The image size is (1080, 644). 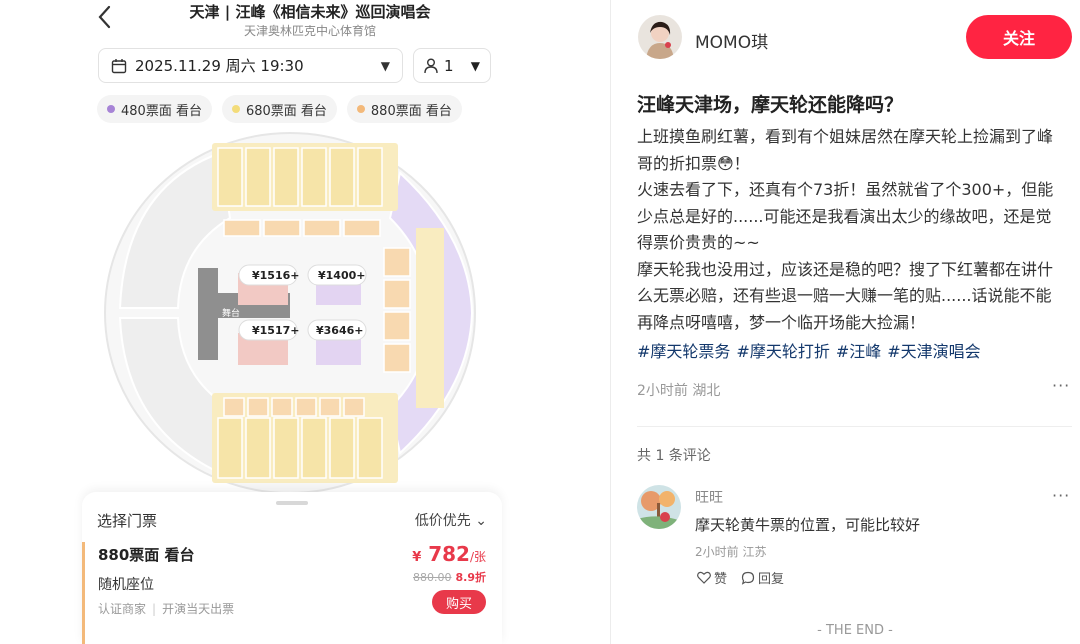 I want to click on commenter-avatar, so click(x=659, y=507).